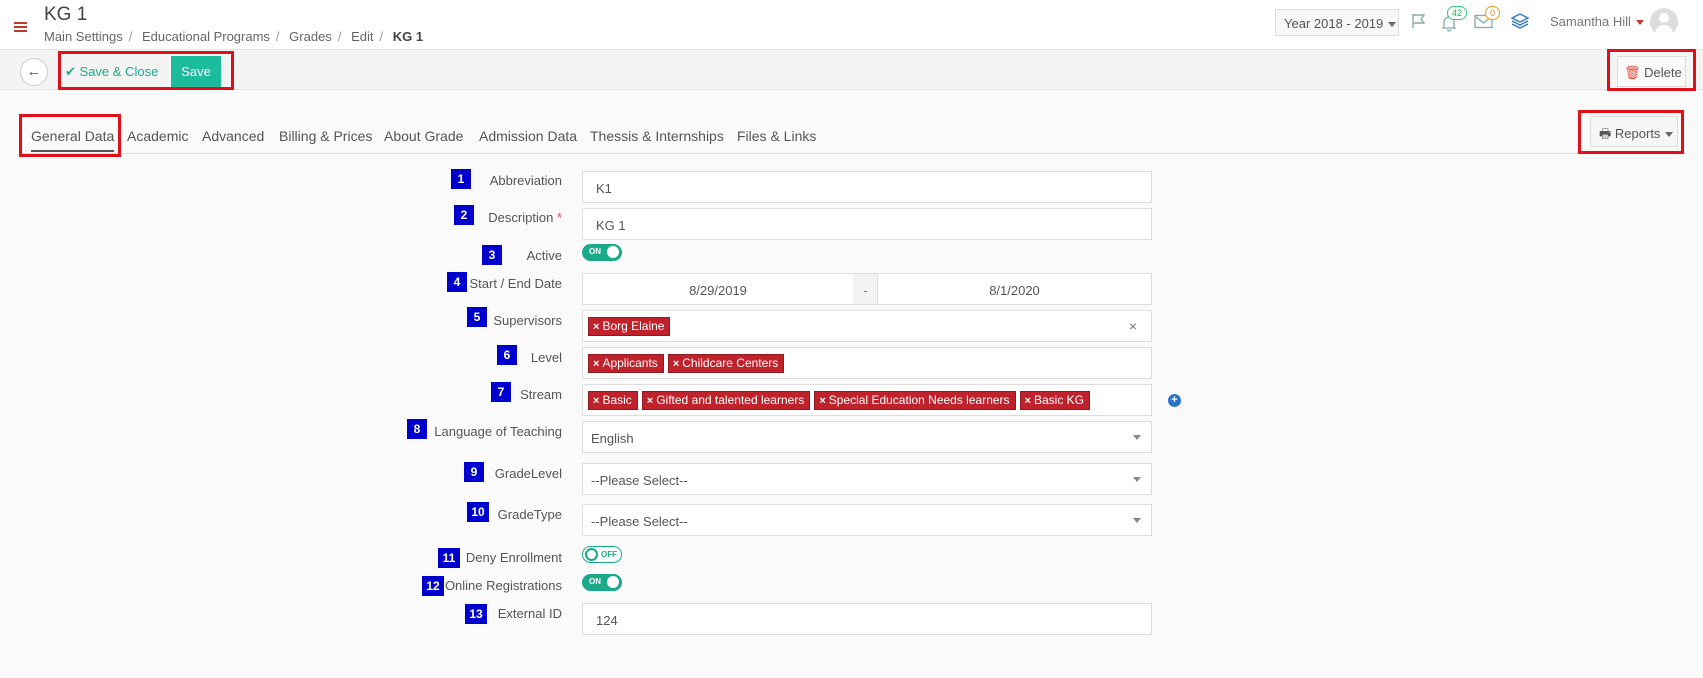 Image resolution: width=1703 pixels, height=678 pixels. What do you see at coordinates (1174, 400) in the screenshot?
I see `add-icon: +` at bounding box center [1174, 400].